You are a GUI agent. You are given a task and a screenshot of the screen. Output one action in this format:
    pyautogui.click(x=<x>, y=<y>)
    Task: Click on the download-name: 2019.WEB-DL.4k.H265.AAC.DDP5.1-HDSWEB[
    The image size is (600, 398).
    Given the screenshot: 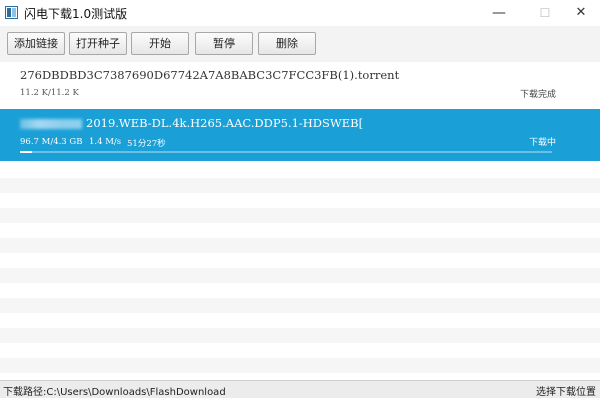 What is the action you would take?
    pyautogui.click(x=225, y=123)
    